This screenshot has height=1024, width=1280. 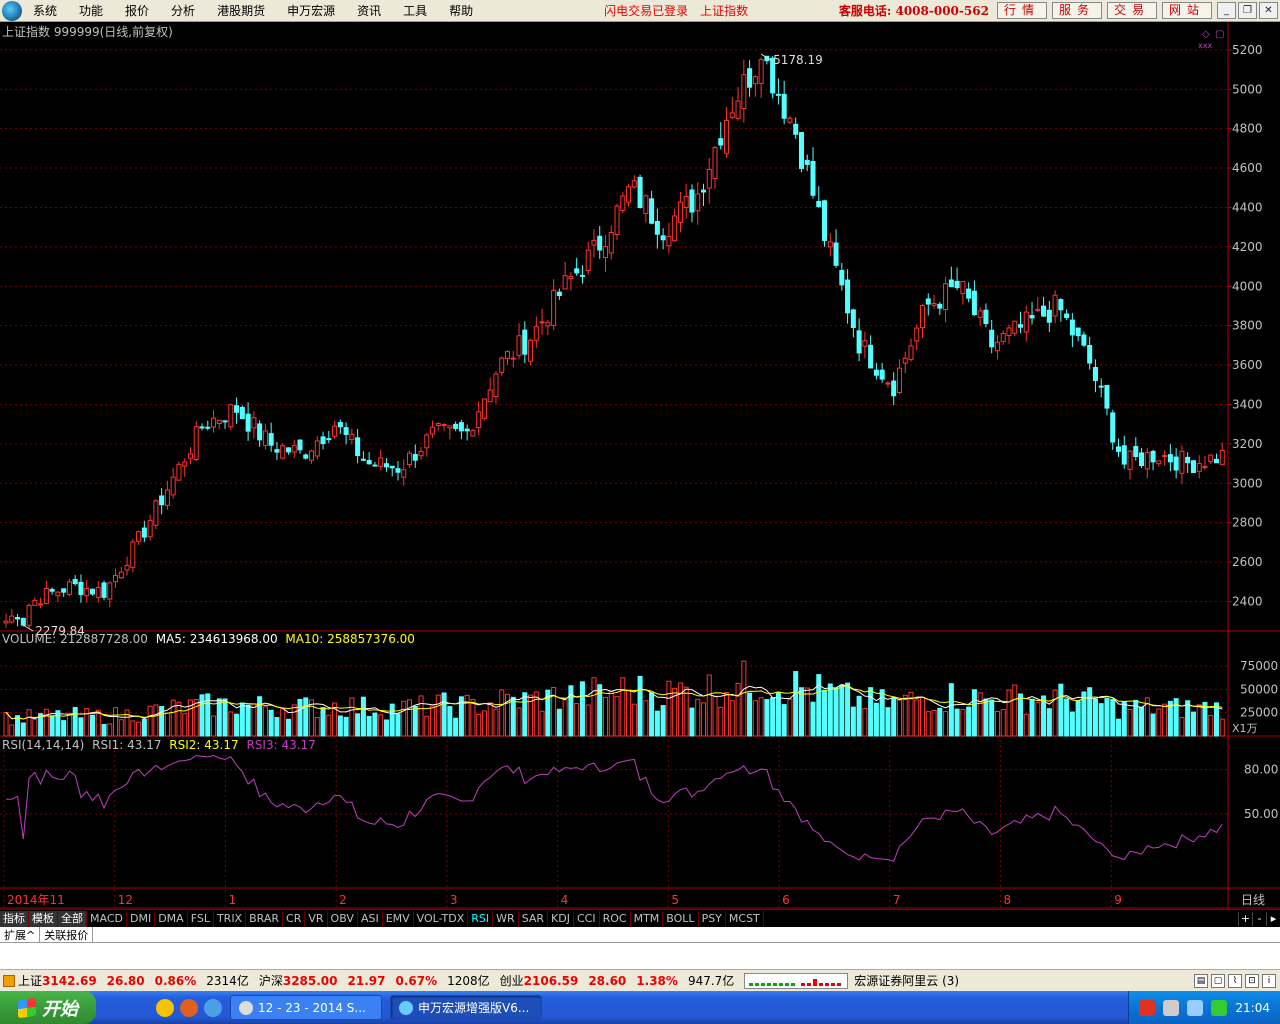 I want to click on service-button: 服务, so click(x=1076, y=10).